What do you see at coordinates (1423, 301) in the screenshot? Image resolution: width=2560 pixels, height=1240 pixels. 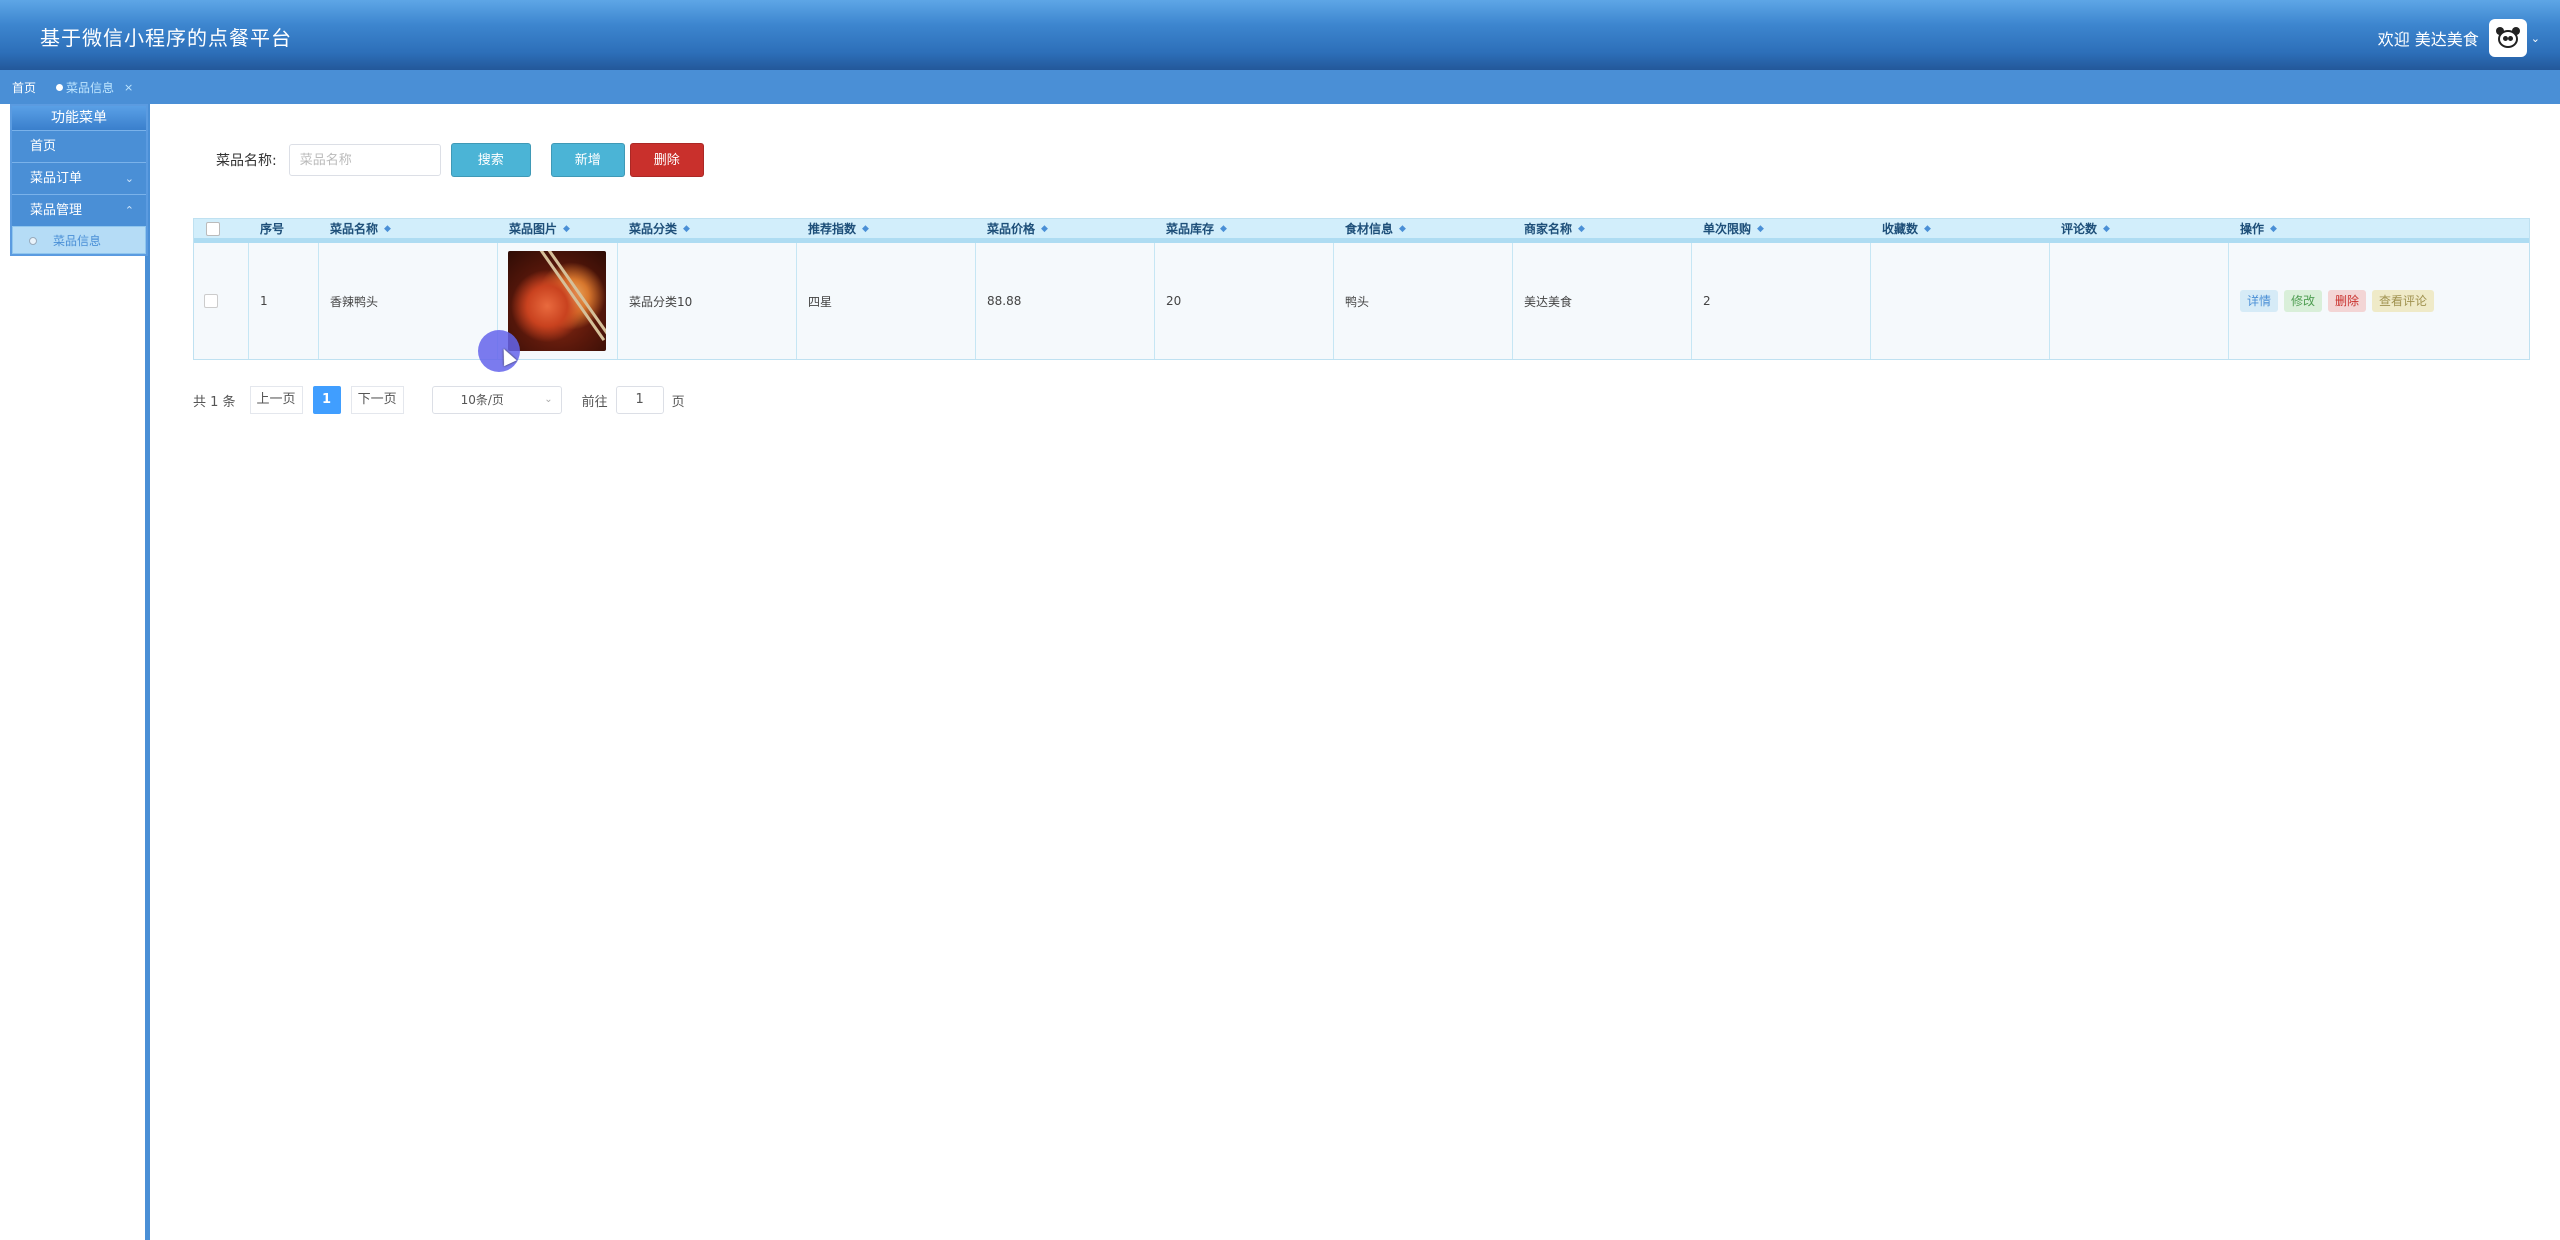 I see `cell-ingredients: 鸭头` at bounding box center [1423, 301].